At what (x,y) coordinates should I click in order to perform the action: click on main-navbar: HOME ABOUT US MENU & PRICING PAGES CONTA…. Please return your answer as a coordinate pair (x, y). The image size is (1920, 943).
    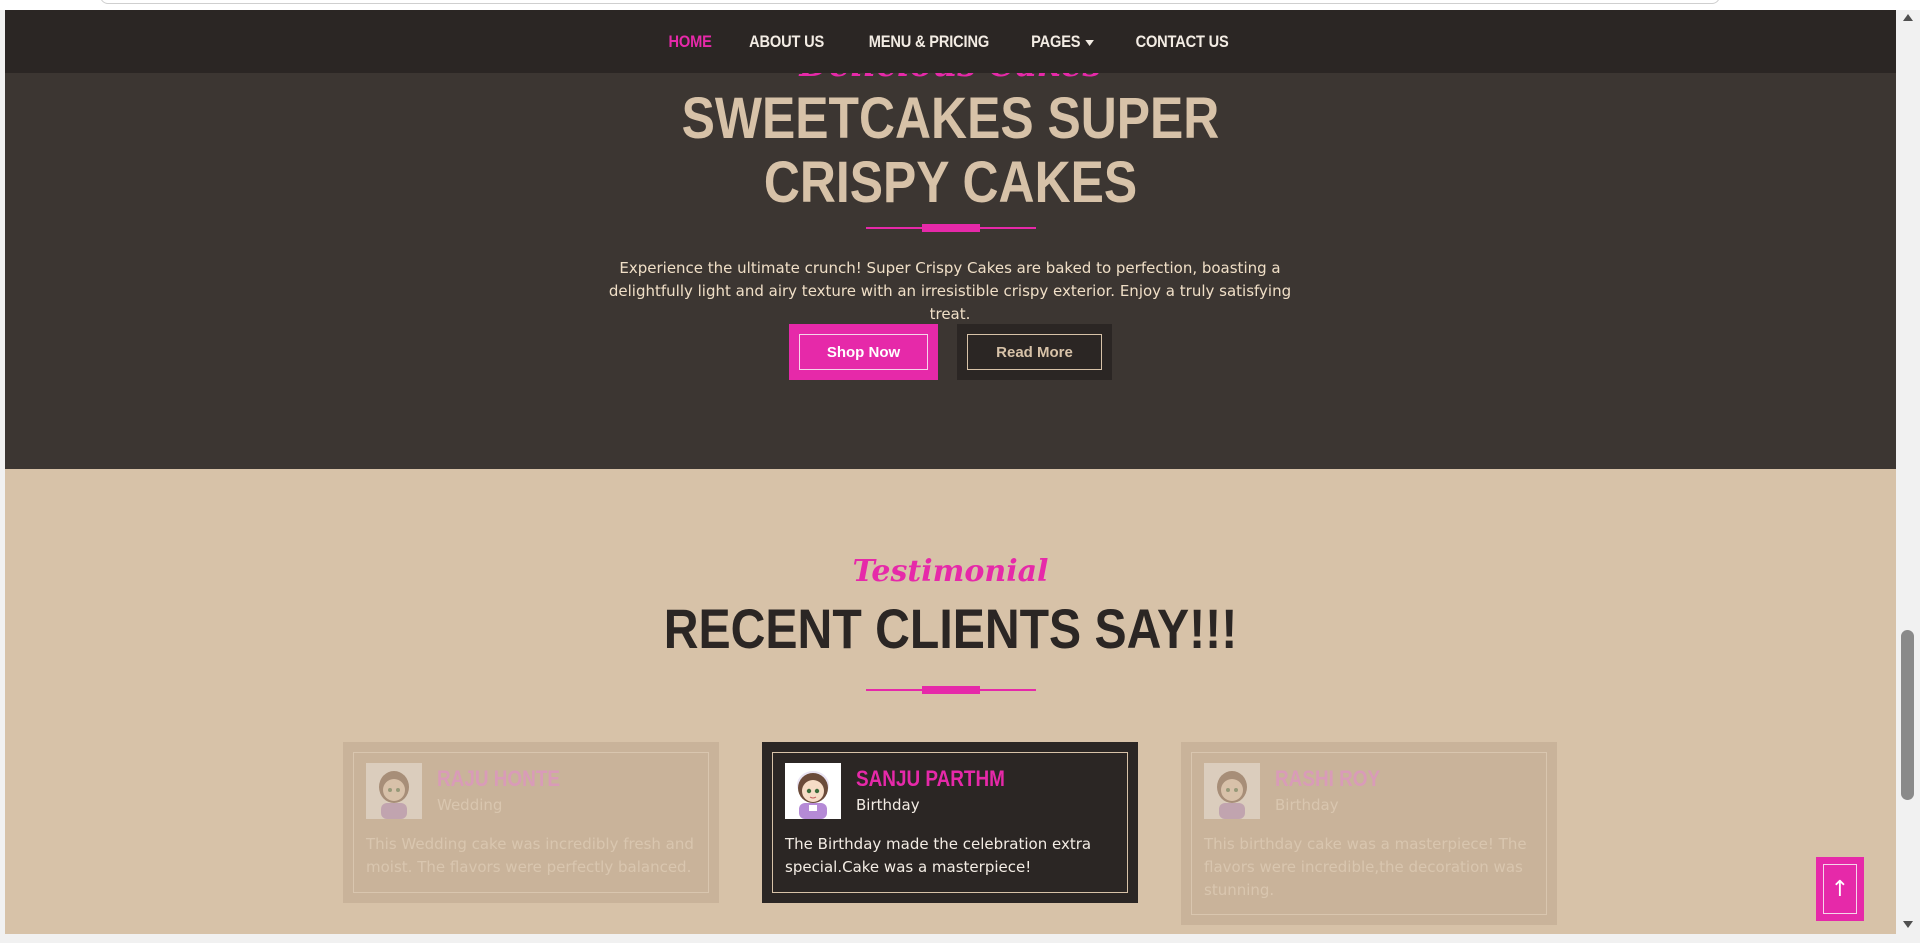
    Looking at the image, I should click on (950, 41).